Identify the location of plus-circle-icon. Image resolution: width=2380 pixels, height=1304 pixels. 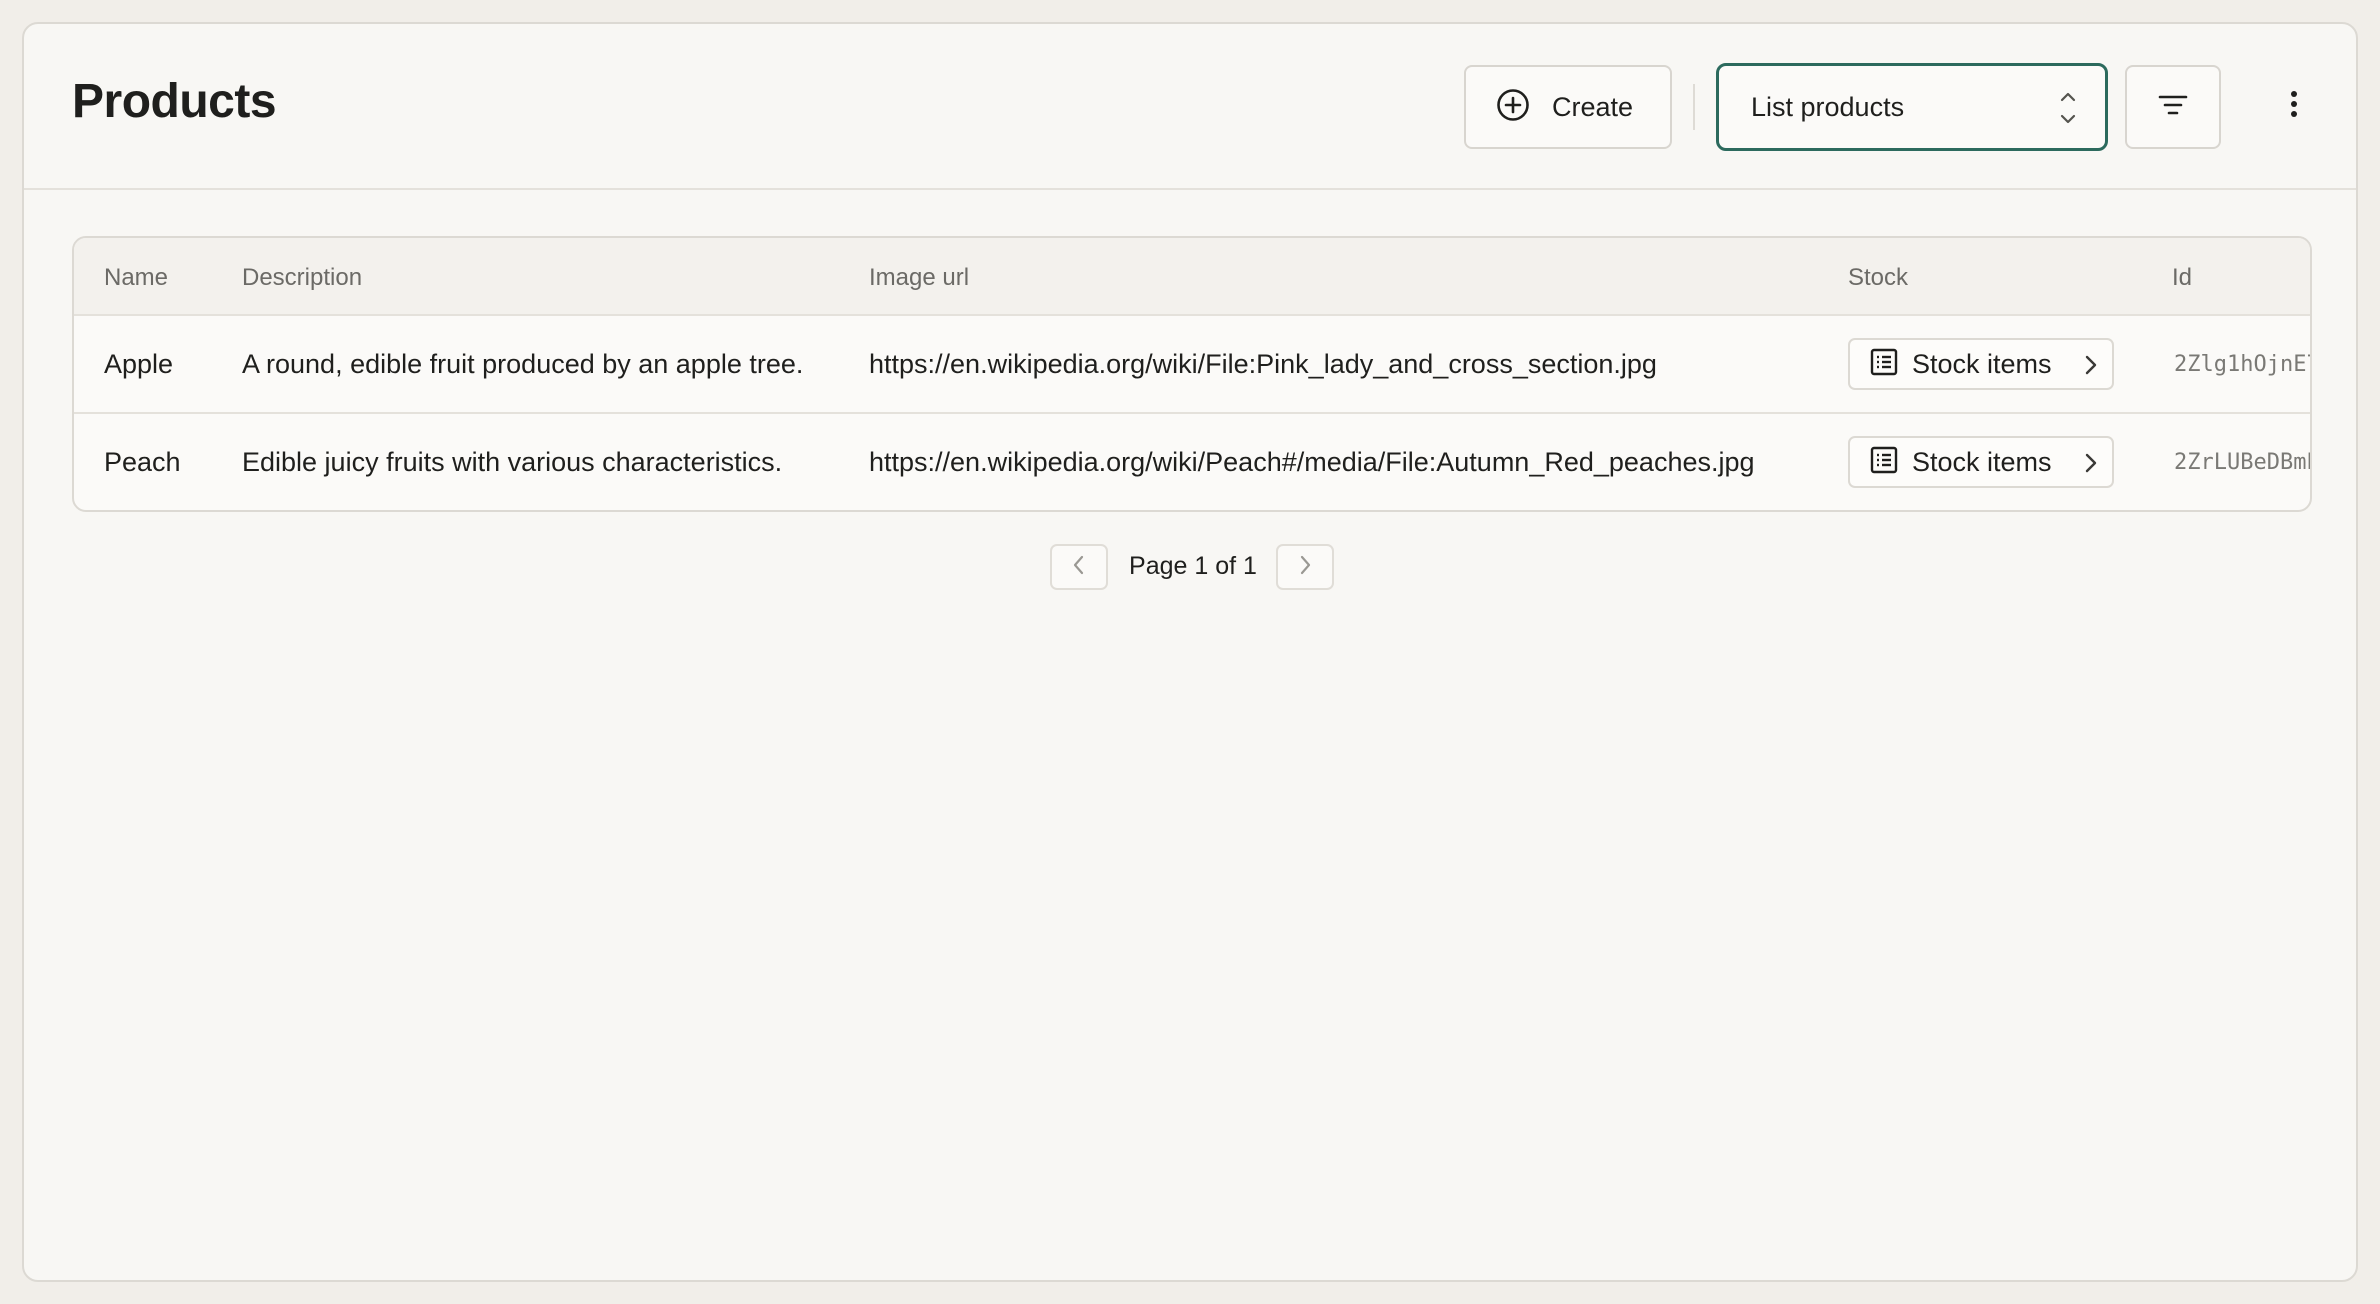
(1513, 107).